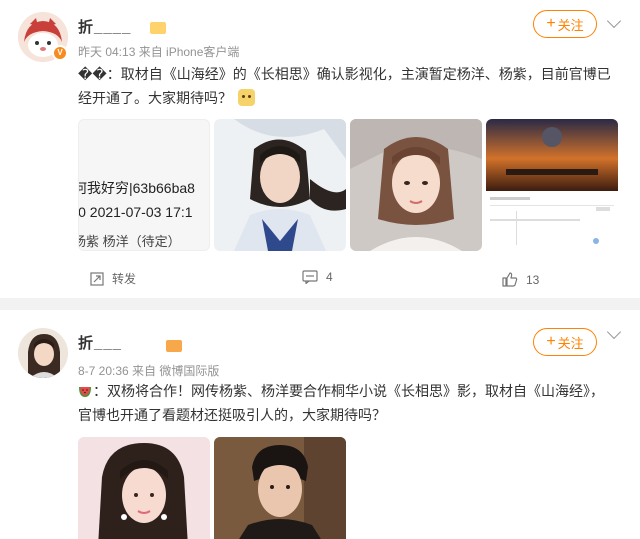 The image size is (640, 539). I want to click on repost-button: 转发, so click(113, 278).